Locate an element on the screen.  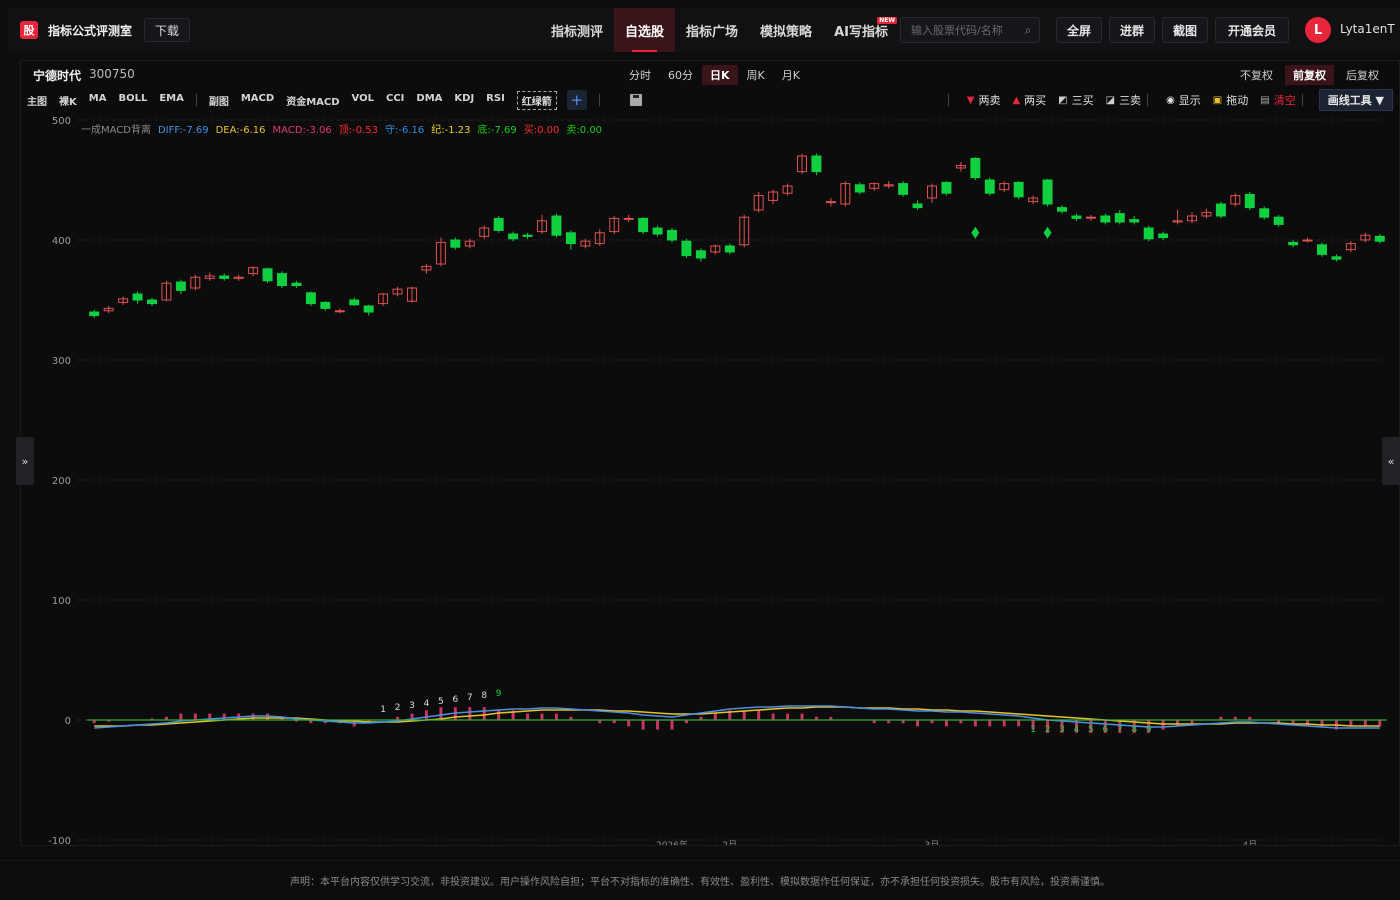
sub-indicator-1: MACD is located at coordinates (257, 100).